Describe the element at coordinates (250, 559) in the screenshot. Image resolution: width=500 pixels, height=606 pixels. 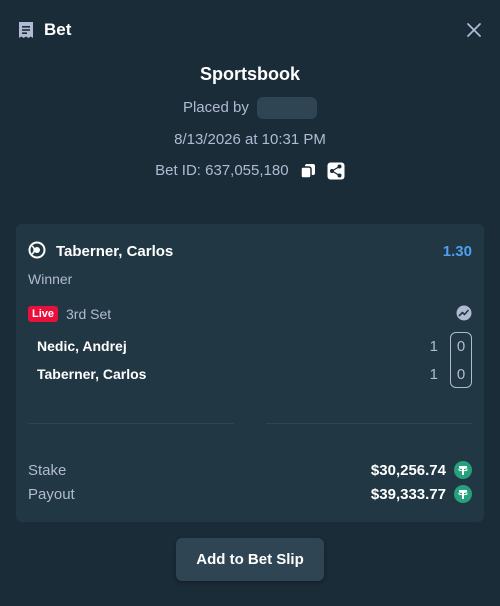
I see `add-to-bet-slip-button: Add to Bet Slip` at that location.